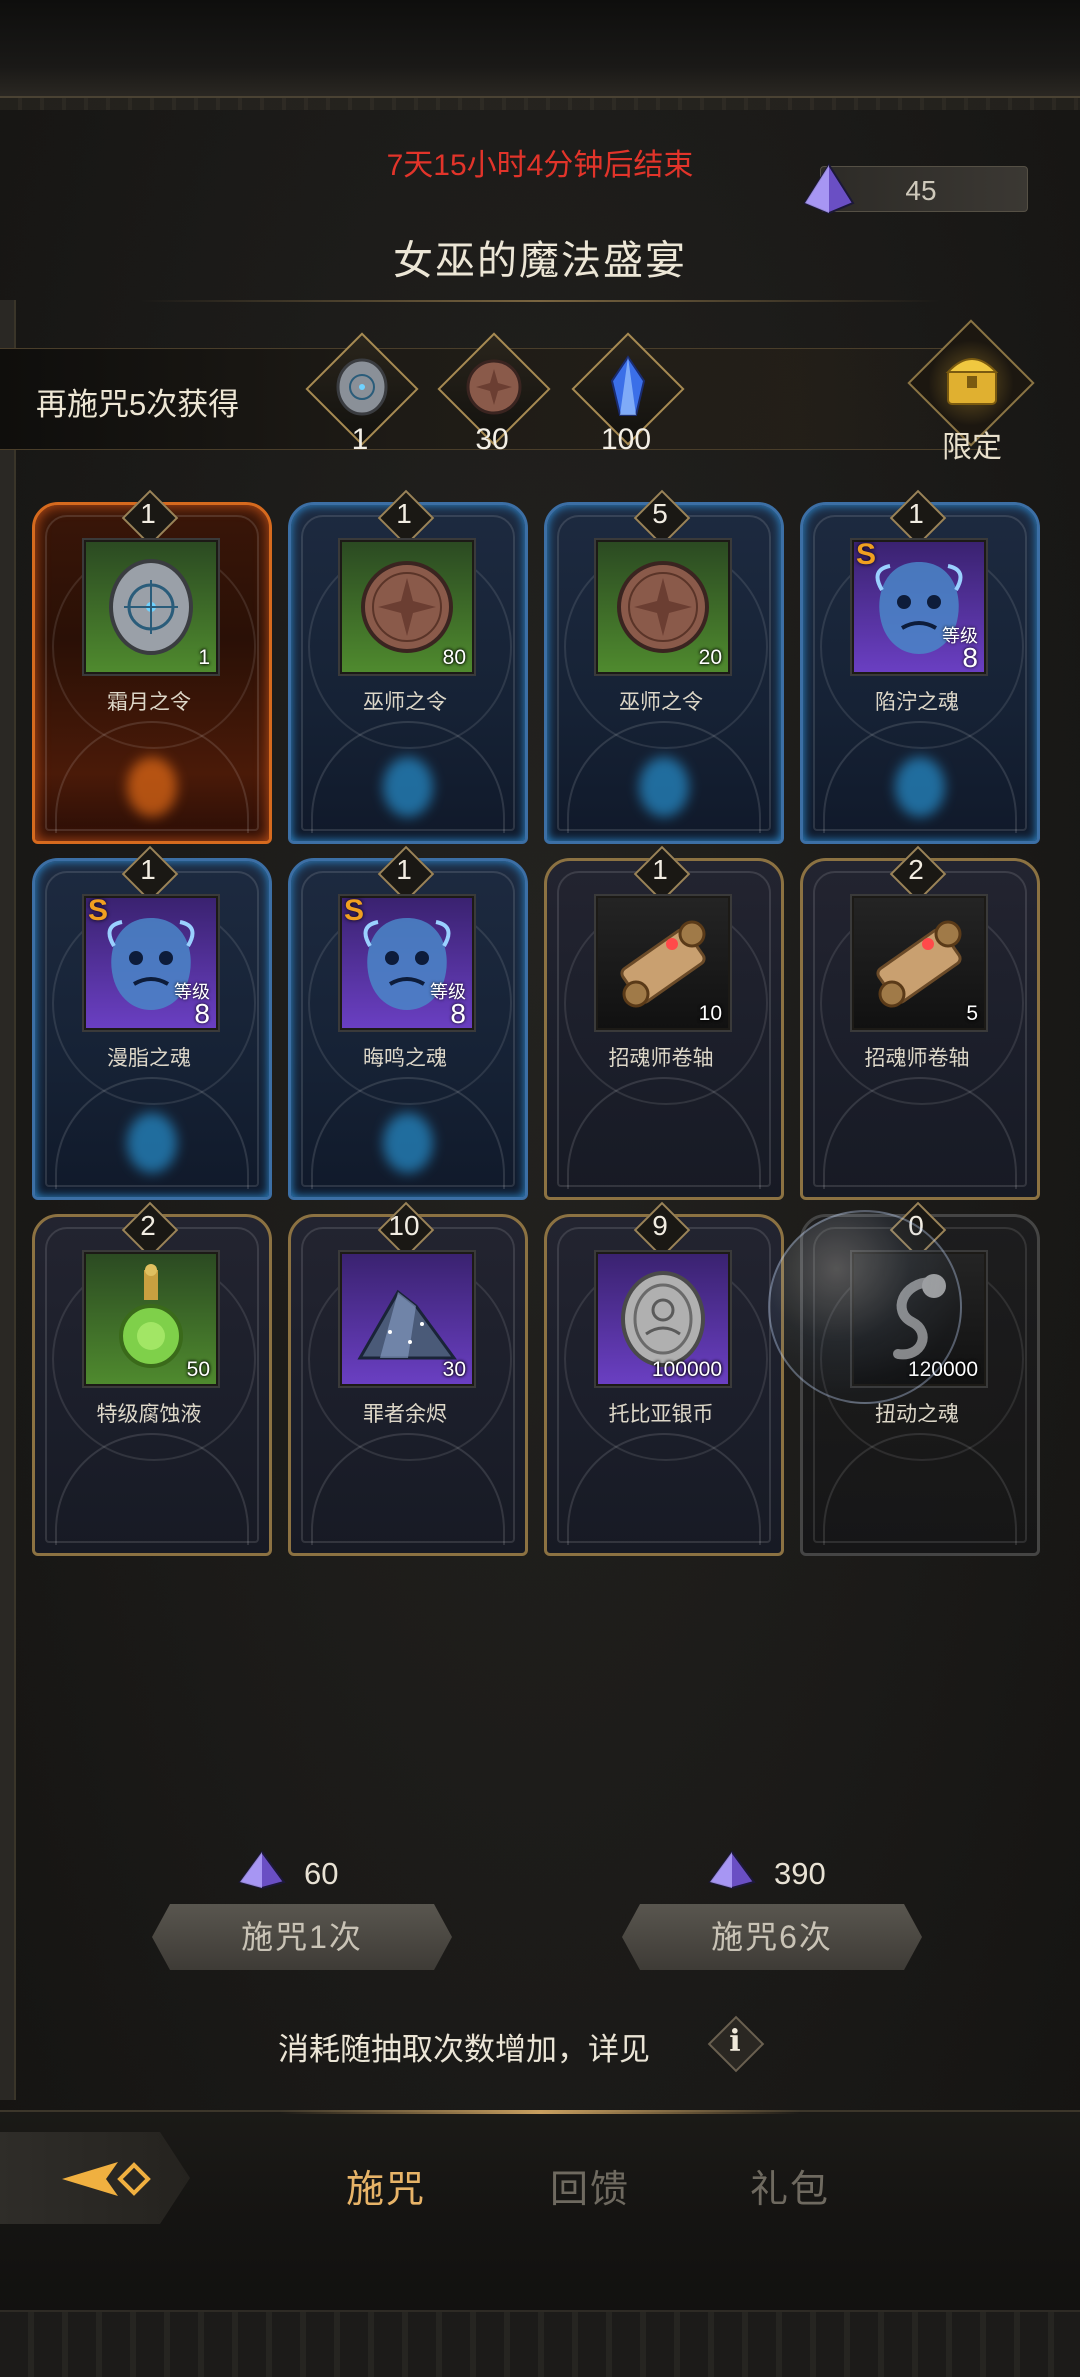  What do you see at coordinates (972, 1013) in the screenshot?
I see `item-quantity: 5` at bounding box center [972, 1013].